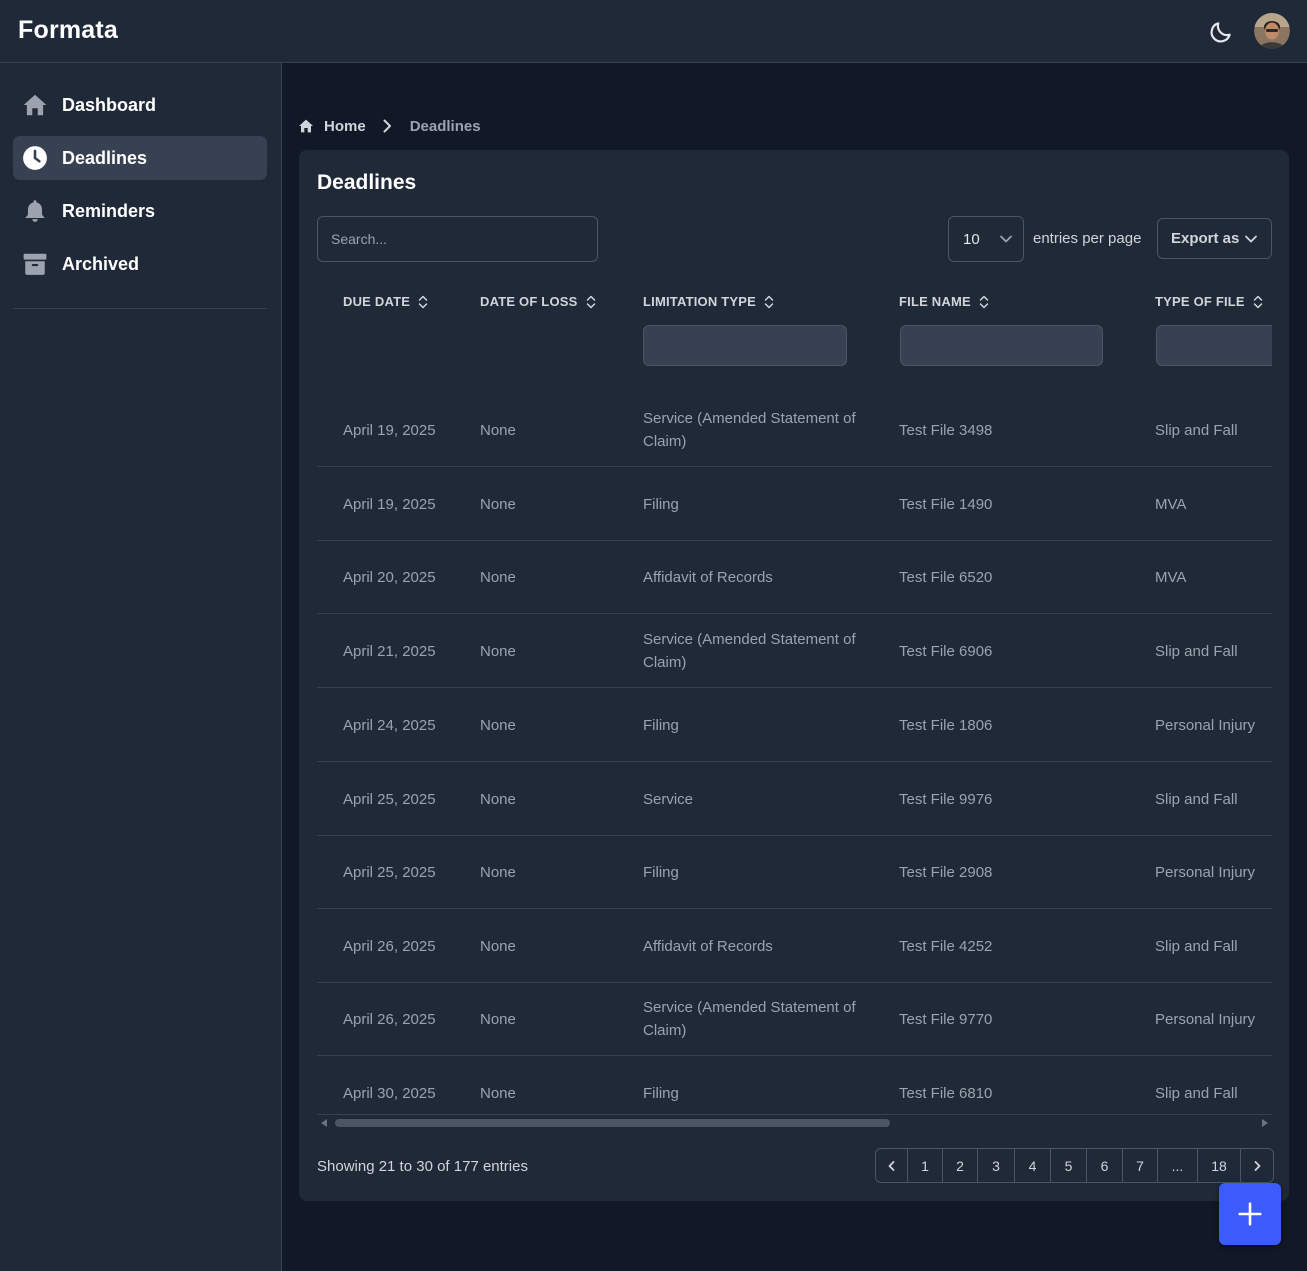  Describe the element at coordinates (109, 104) in the screenshot. I see `sidebar-item-label: Dashboard` at that location.